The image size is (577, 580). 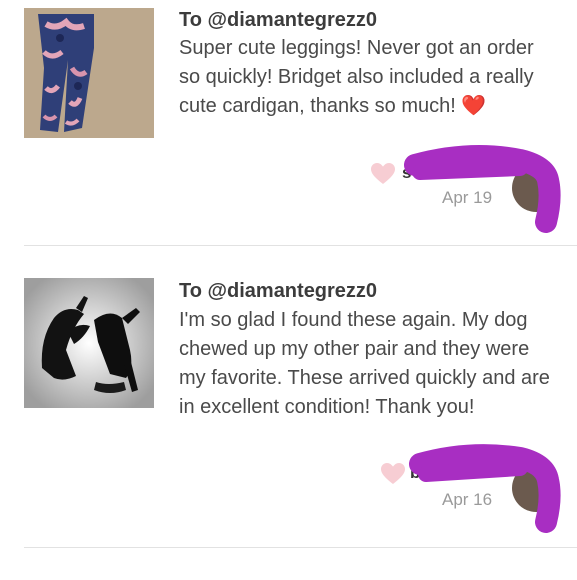 What do you see at coordinates (89, 343) in the screenshot?
I see `heels-photo` at bounding box center [89, 343].